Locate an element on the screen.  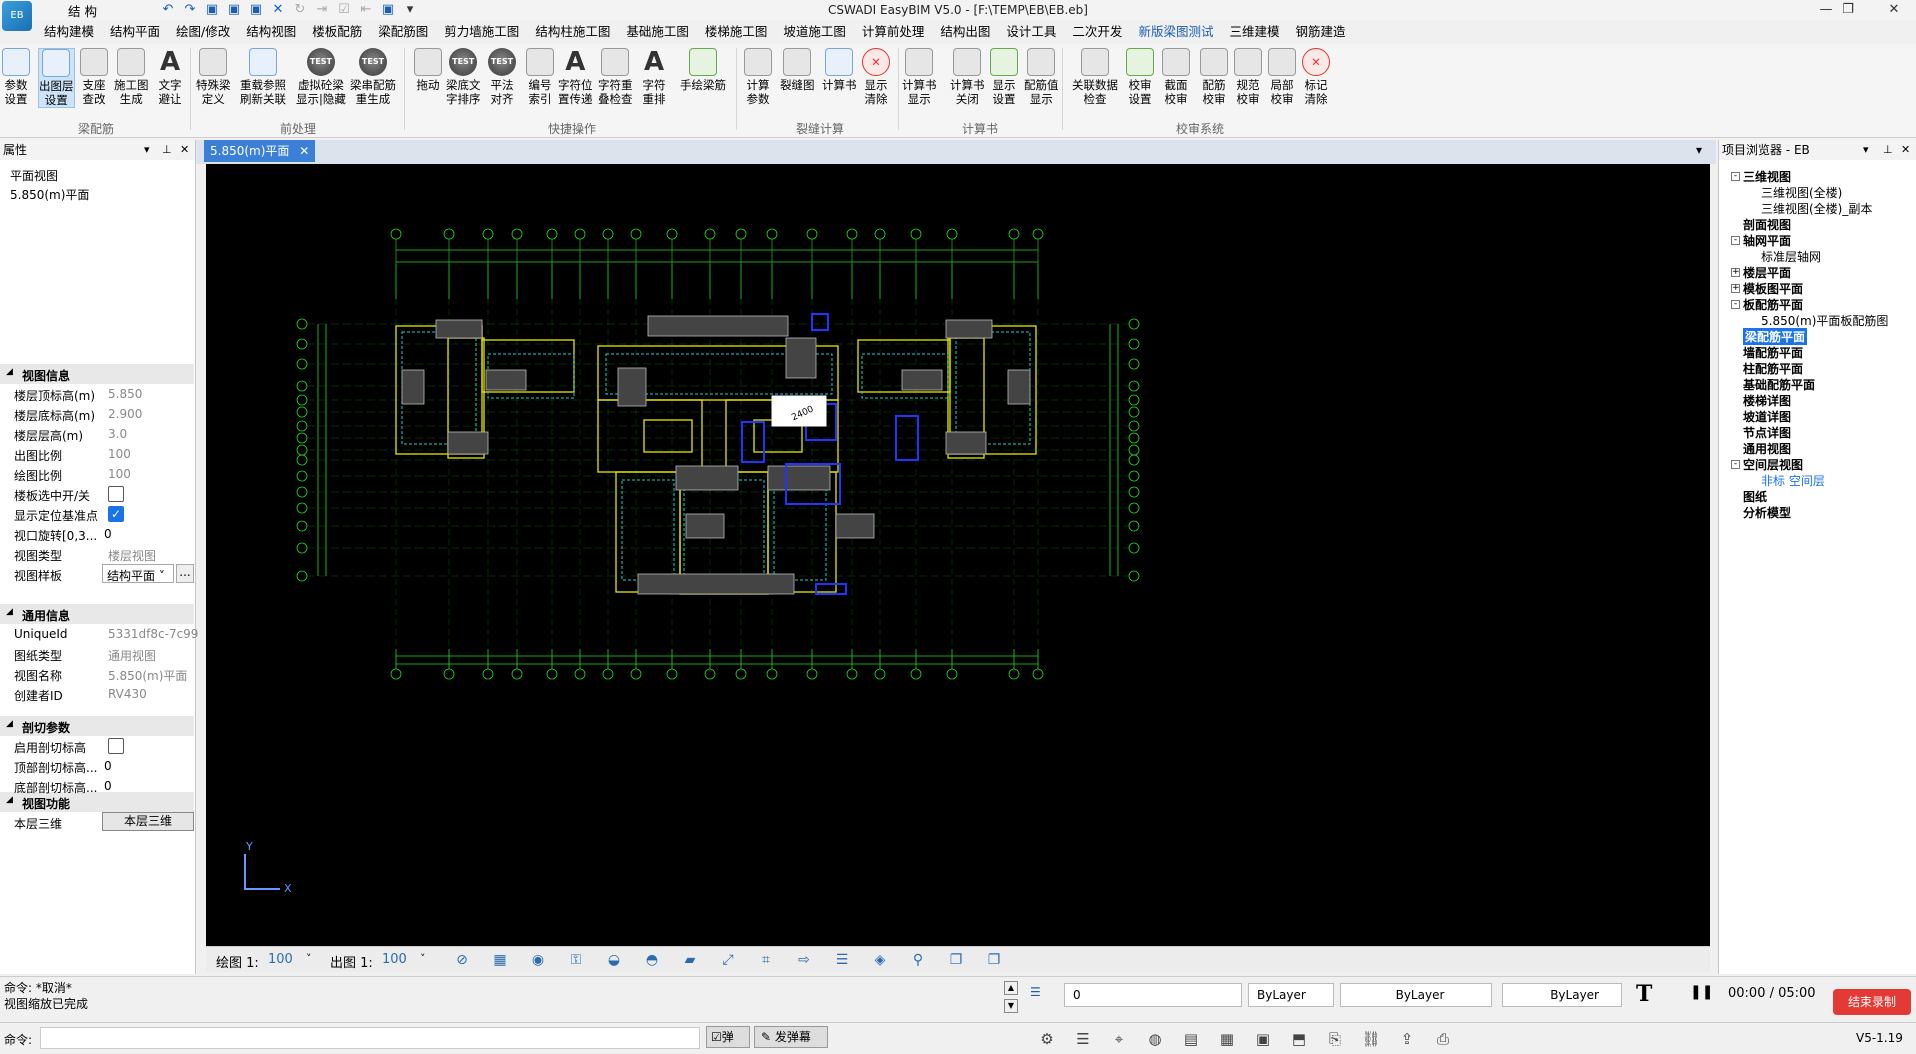
text-style-icon: T is located at coordinates (1644, 994).